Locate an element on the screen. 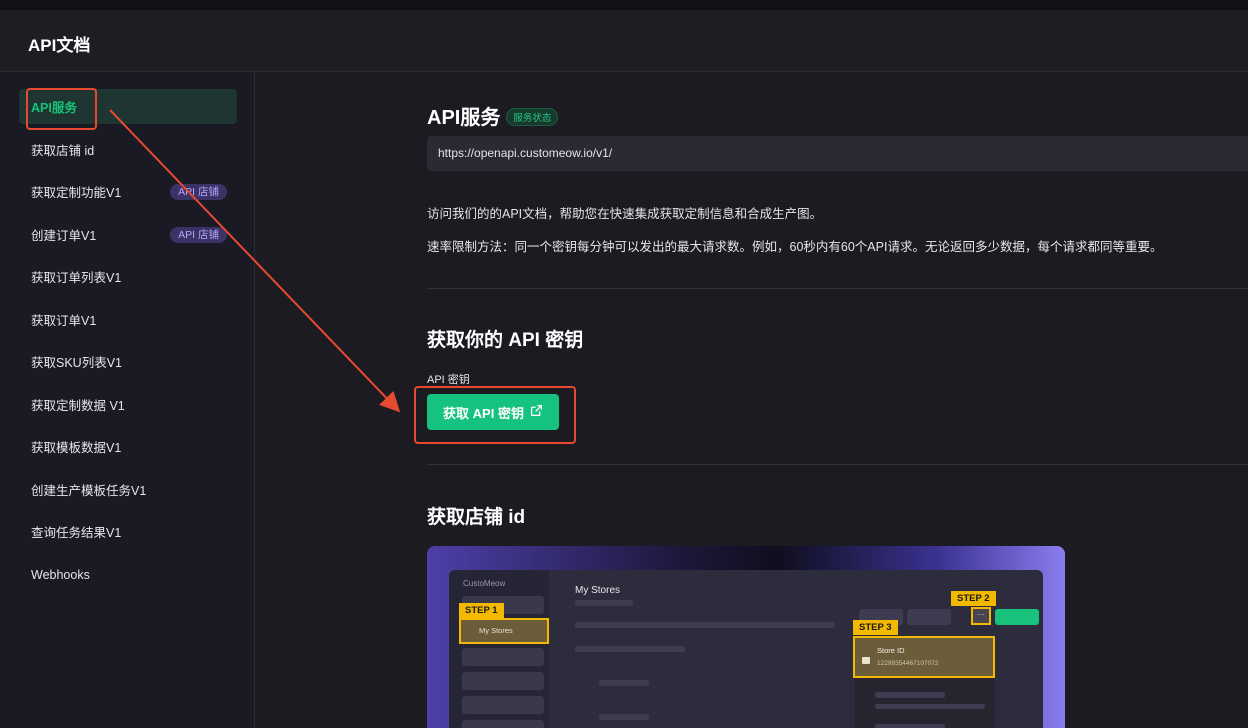 This screenshot has height=728, width=1248. annotation-box-api-service is located at coordinates (61, 109).